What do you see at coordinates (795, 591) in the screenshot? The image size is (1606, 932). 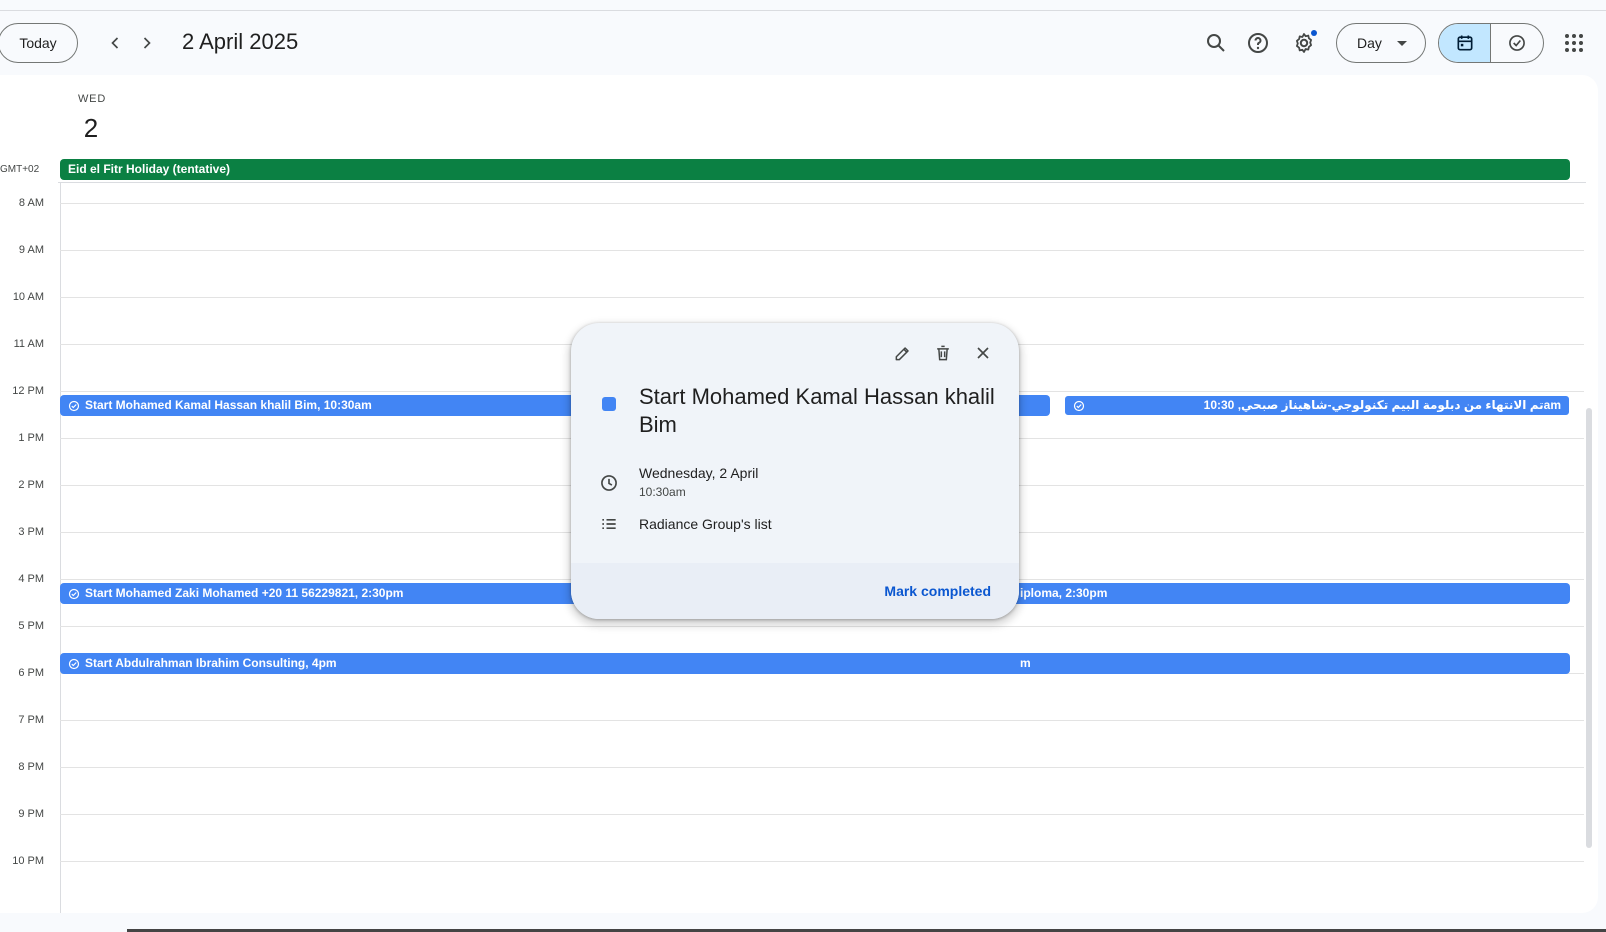 I see `popup-footer: Mark completed` at bounding box center [795, 591].